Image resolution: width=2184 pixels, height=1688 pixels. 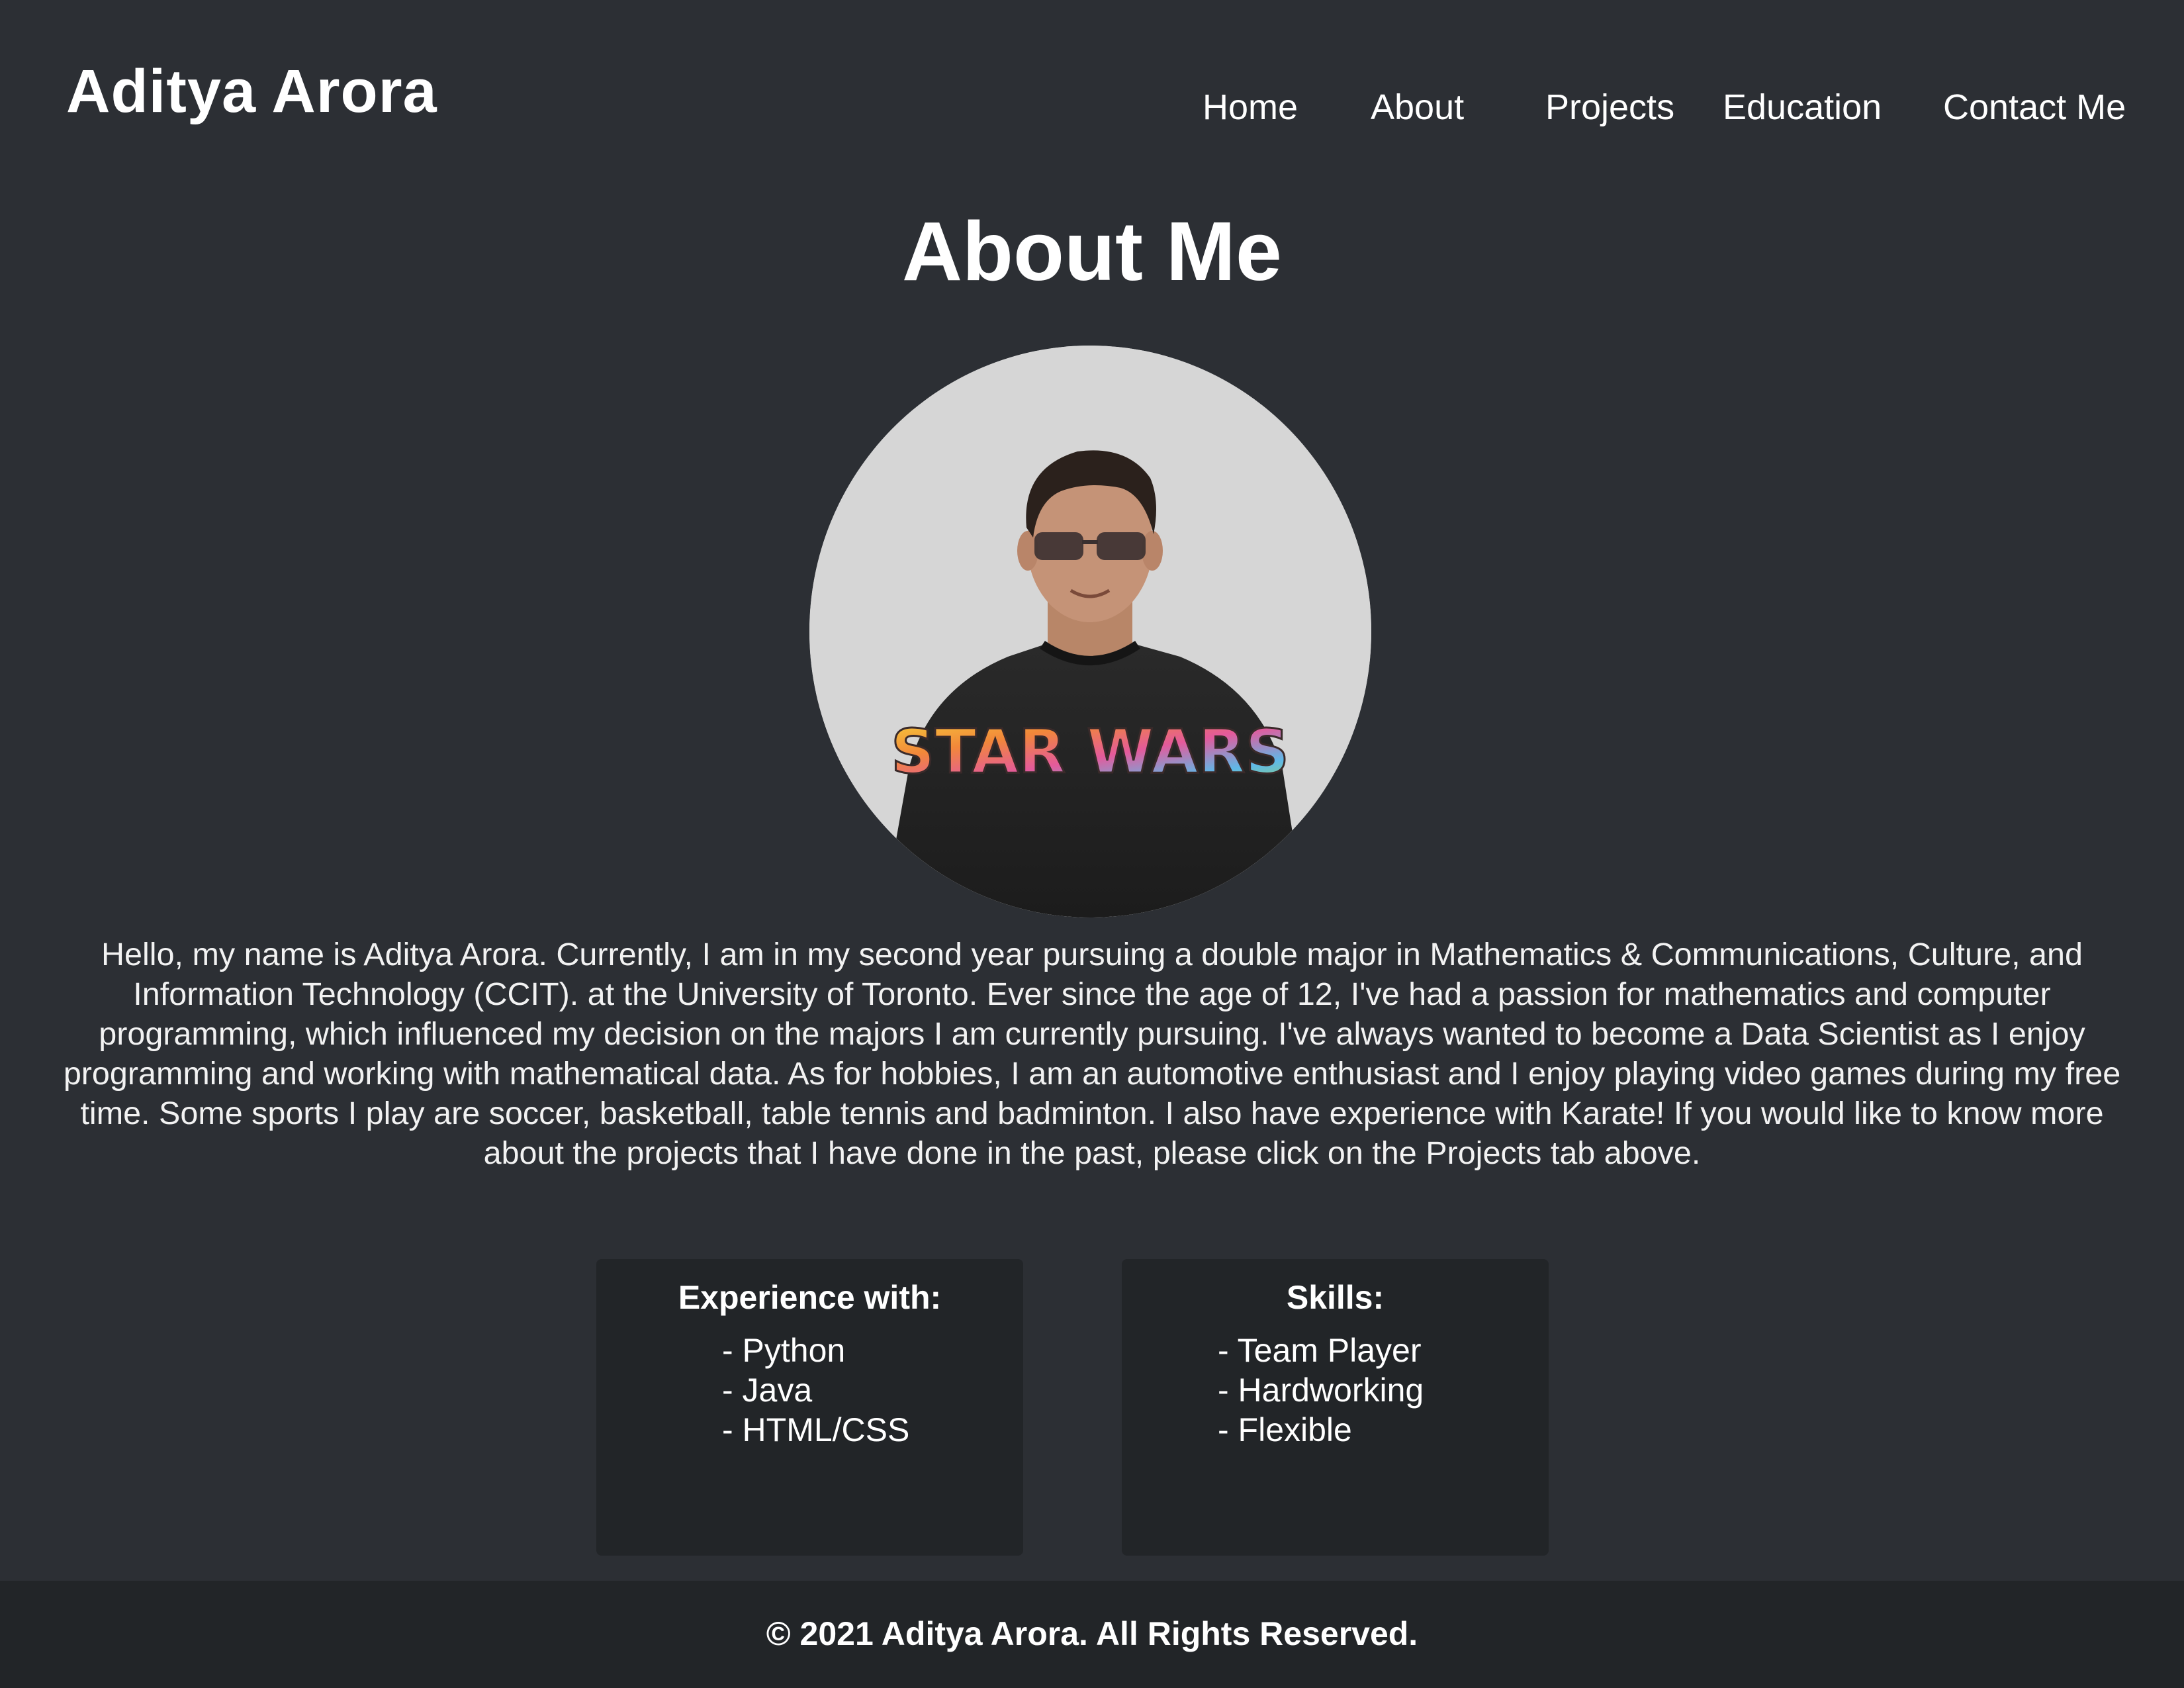 I want to click on skills-title: Skills:, so click(x=1335, y=1297).